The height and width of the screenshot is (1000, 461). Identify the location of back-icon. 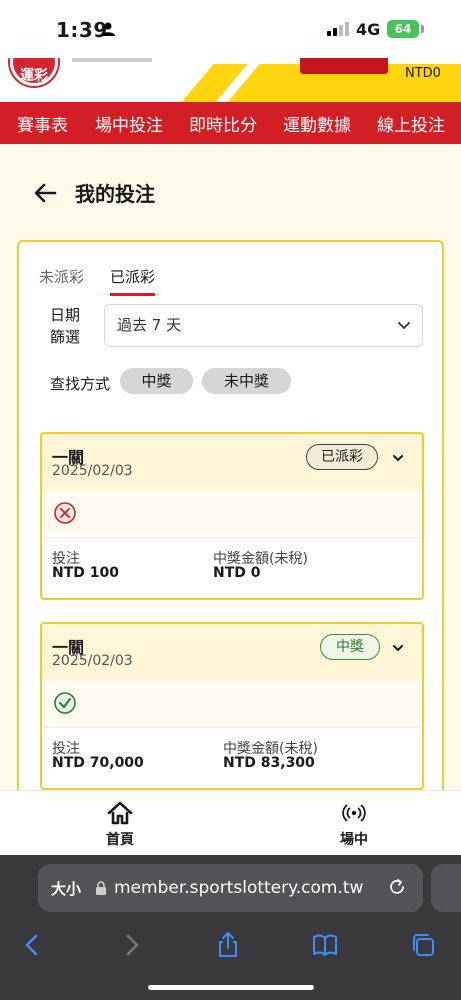
(32, 945).